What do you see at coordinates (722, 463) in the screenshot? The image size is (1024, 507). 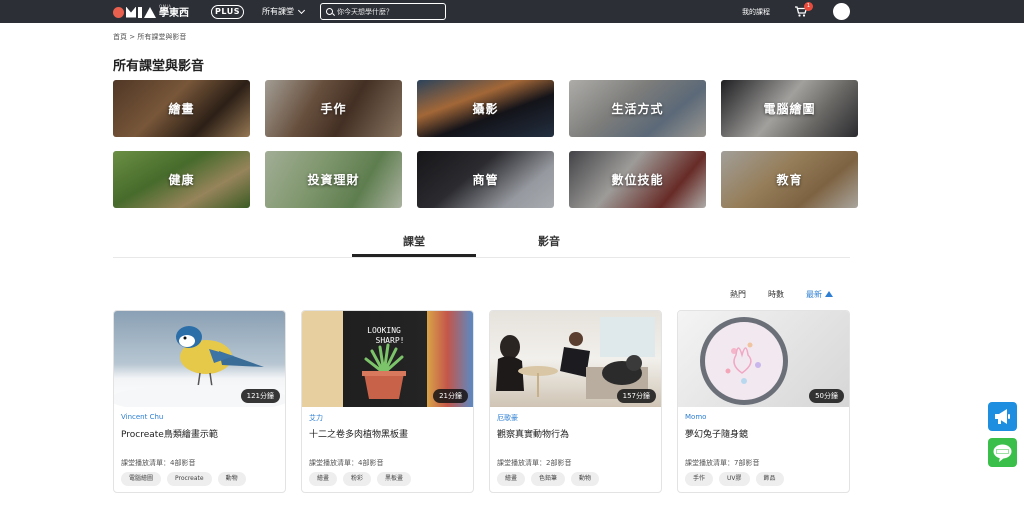 I see `playlist-count: 課堂播放清單：7部影音` at bounding box center [722, 463].